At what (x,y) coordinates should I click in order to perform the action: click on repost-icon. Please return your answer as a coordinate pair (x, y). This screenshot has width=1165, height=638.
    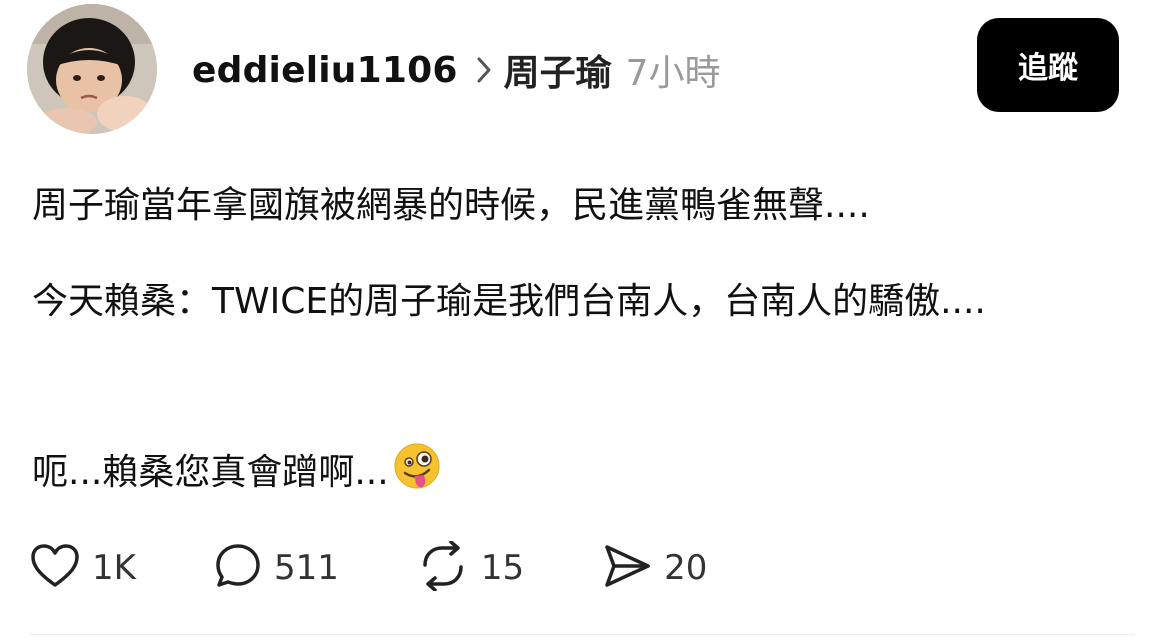
    Looking at the image, I should click on (443, 567).